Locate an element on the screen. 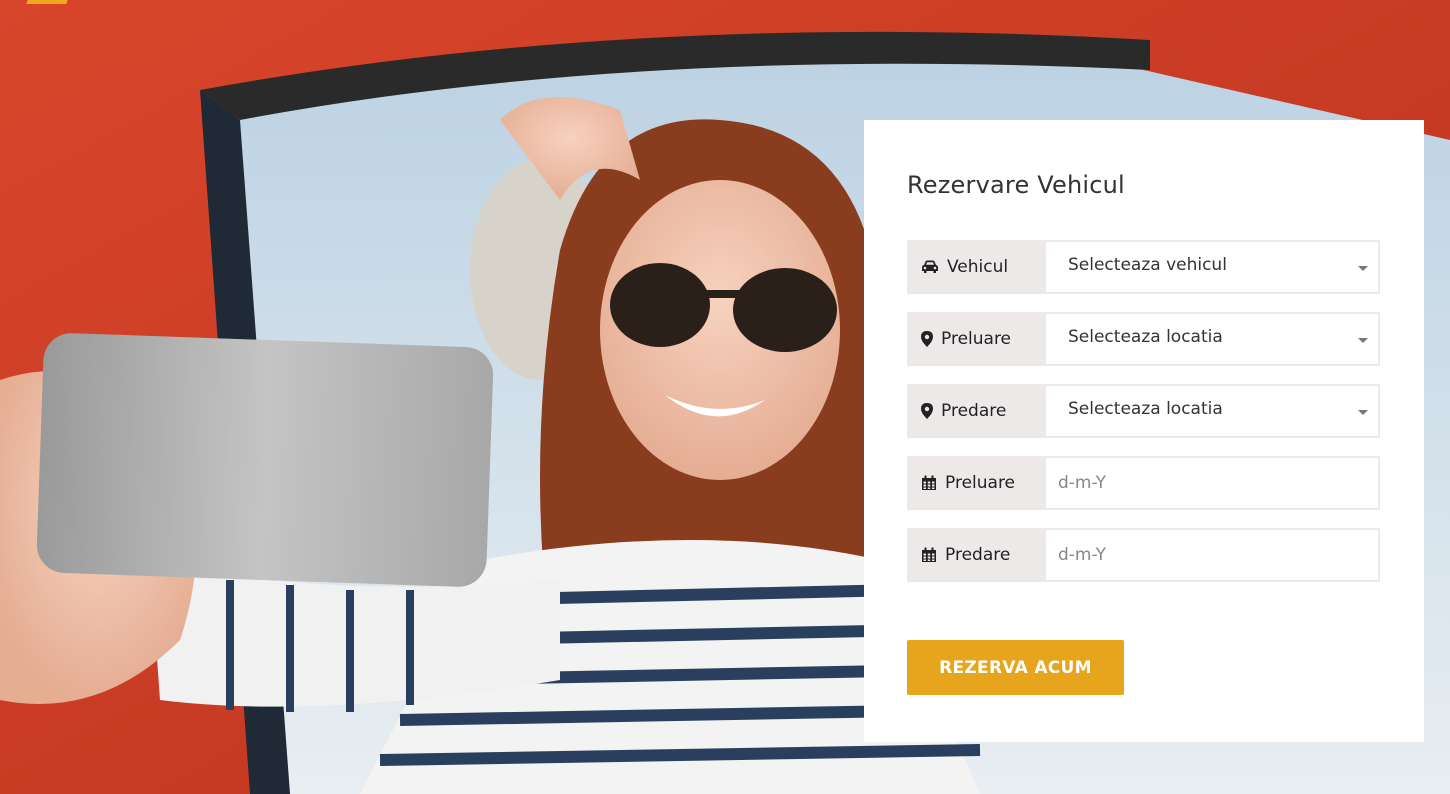 The image size is (1450, 794). dropoff-date-input is located at coordinates (1212, 555).